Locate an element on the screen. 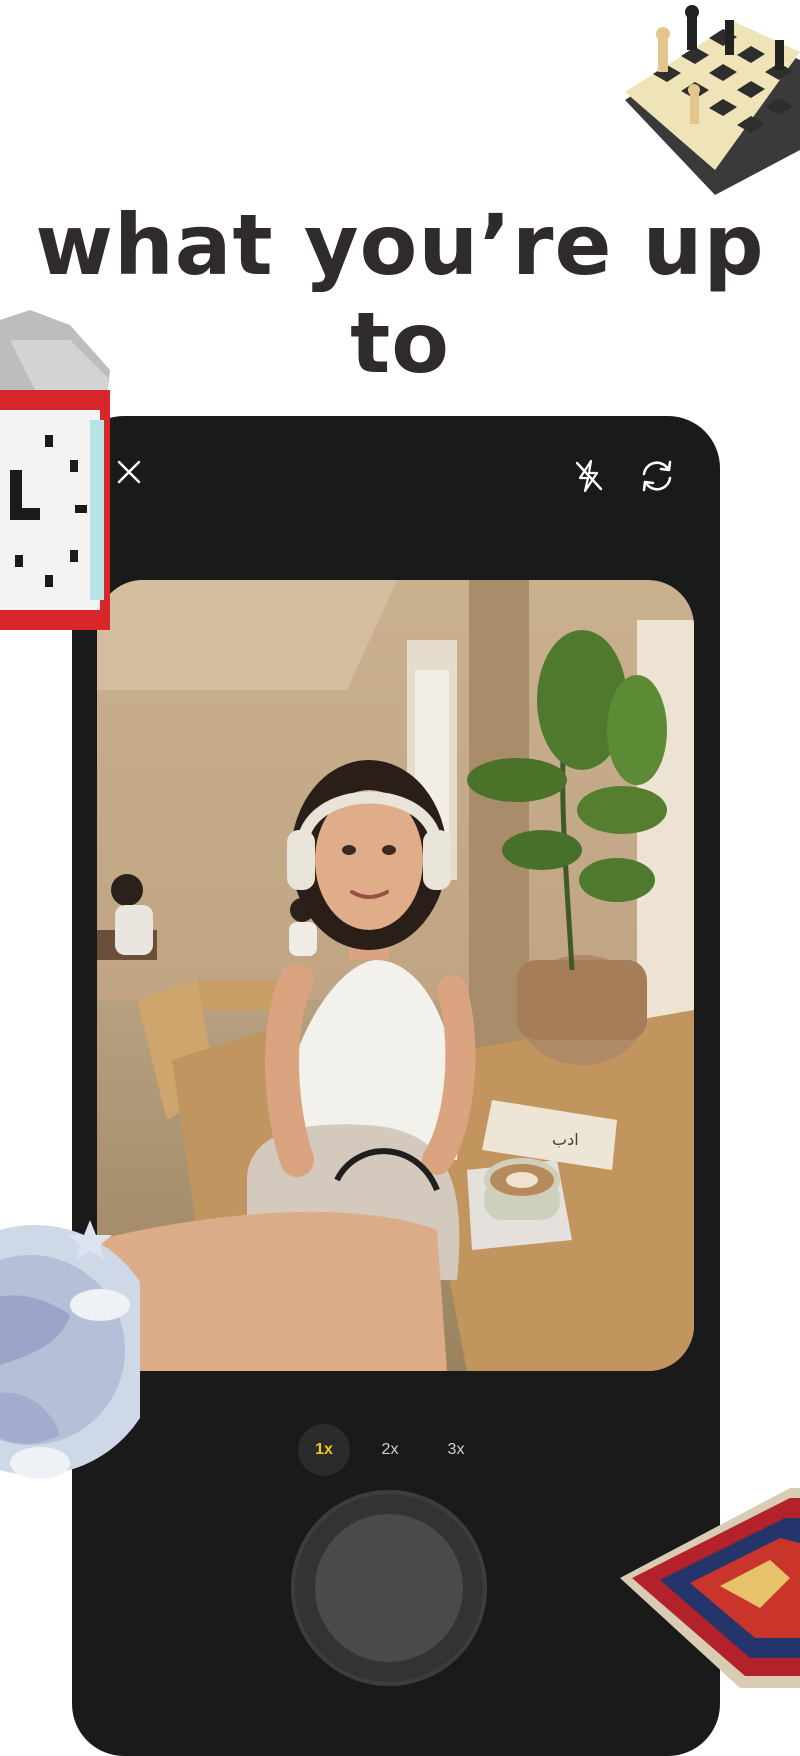 The height and width of the screenshot is (1756, 800). shutter-button is located at coordinates (389, 1588).